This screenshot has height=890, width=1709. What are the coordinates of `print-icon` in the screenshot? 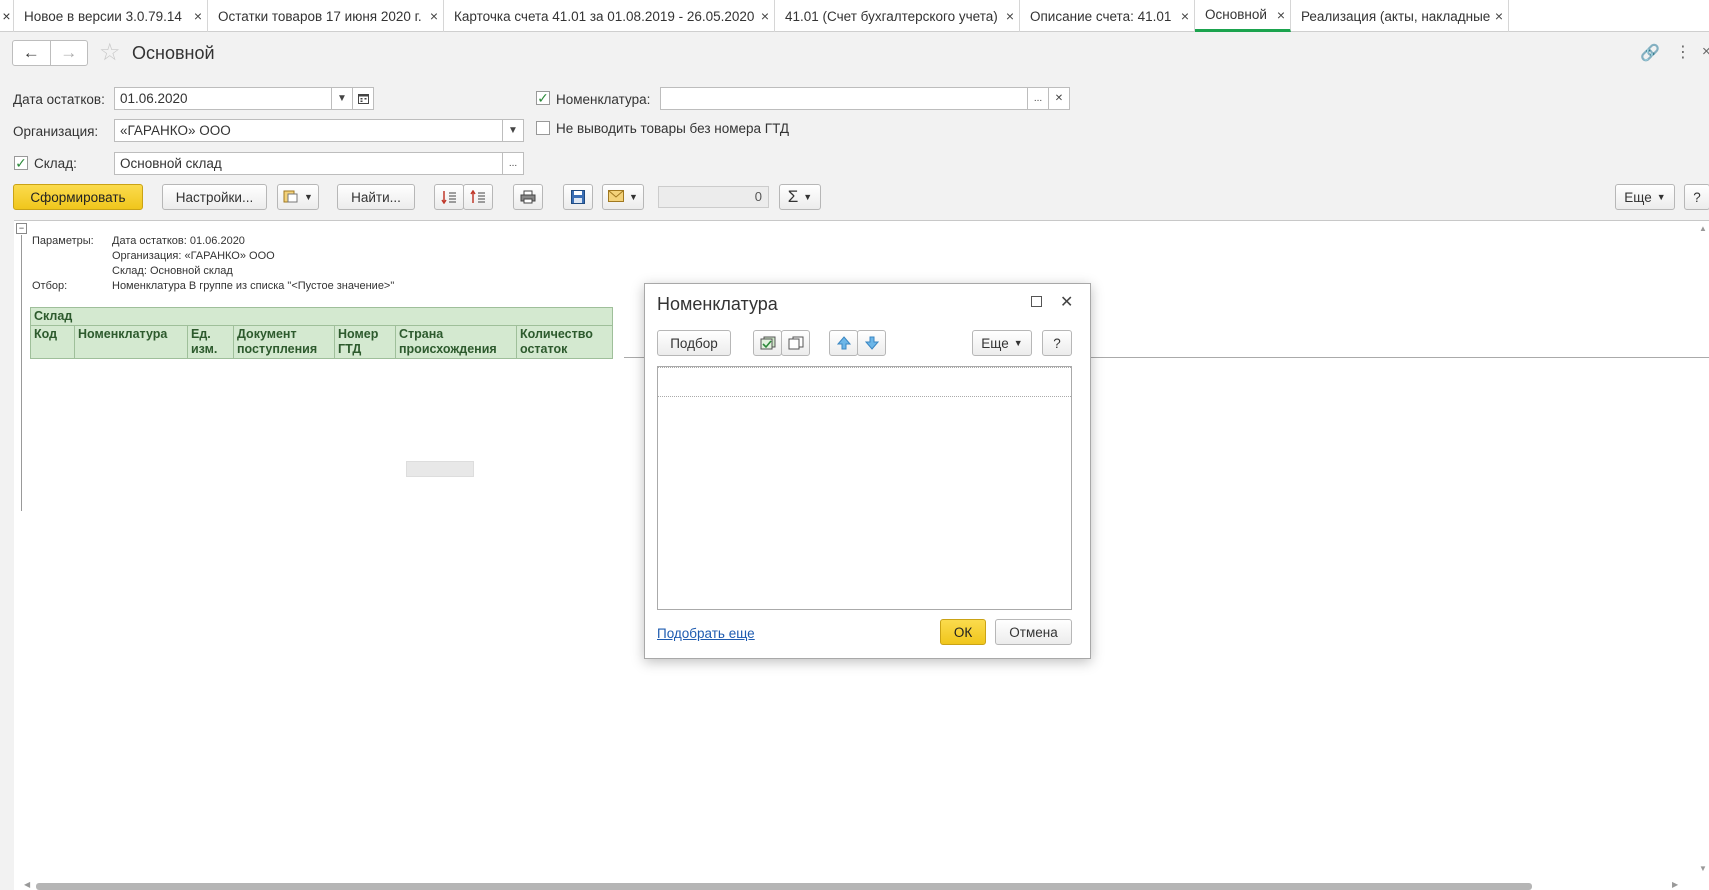 It's located at (528, 197).